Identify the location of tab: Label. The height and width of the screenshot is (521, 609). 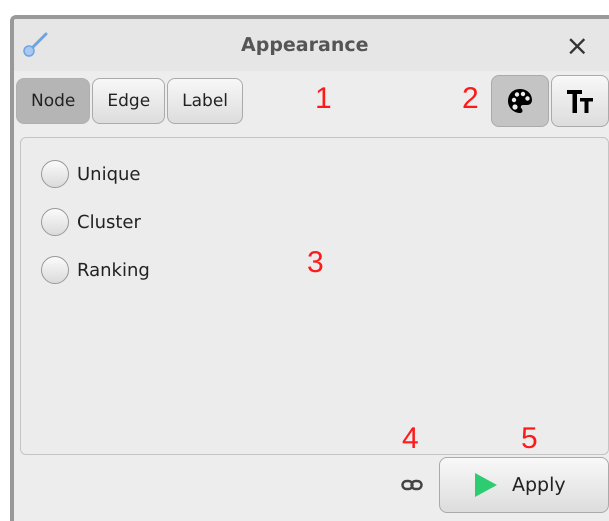
(205, 101).